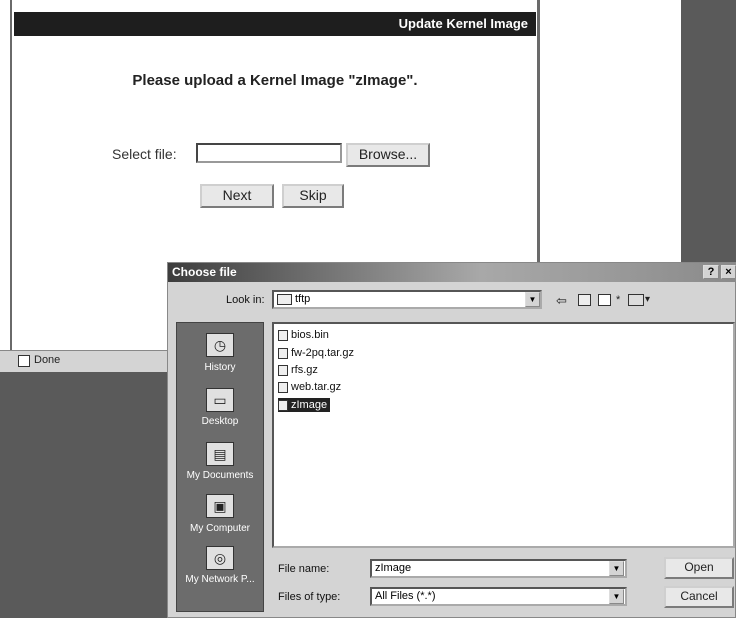  Describe the element at coordinates (6, 175) in the screenshot. I see `browser-frame-left` at that location.